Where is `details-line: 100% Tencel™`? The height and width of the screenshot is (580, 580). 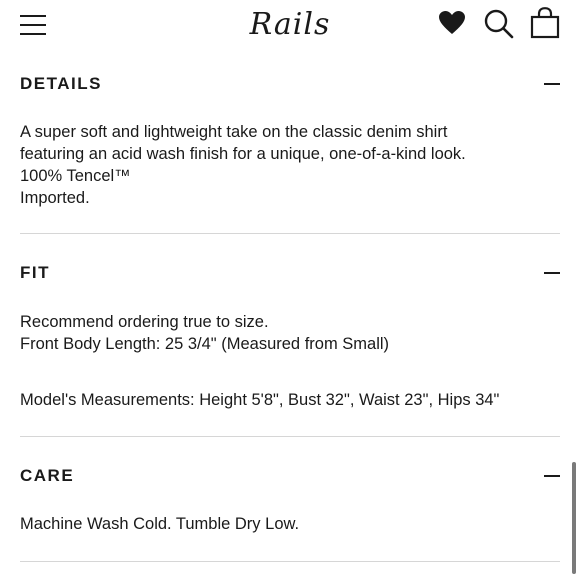
details-line: 100% Tencel™ is located at coordinates (75, 176).